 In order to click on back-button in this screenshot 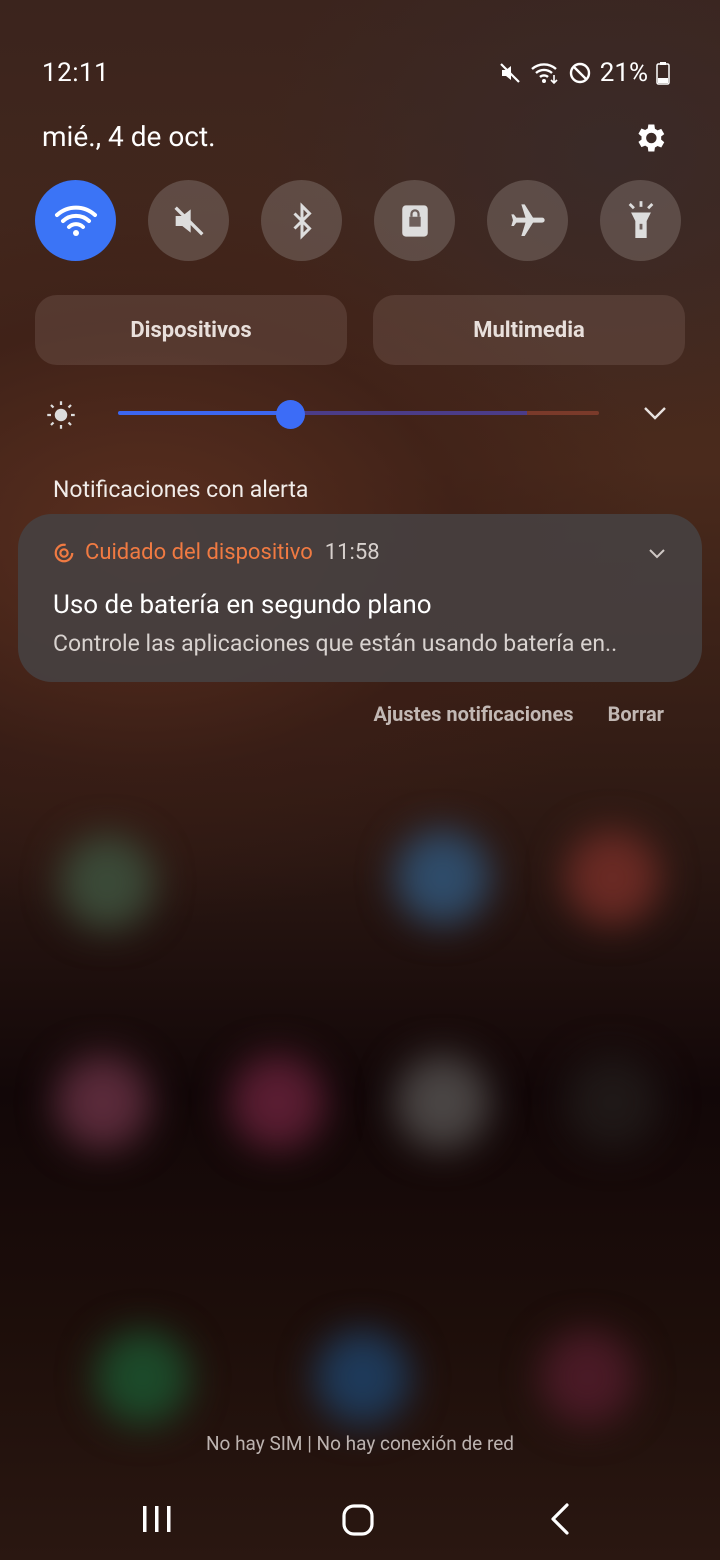, I will do `click(560, 1519)`.